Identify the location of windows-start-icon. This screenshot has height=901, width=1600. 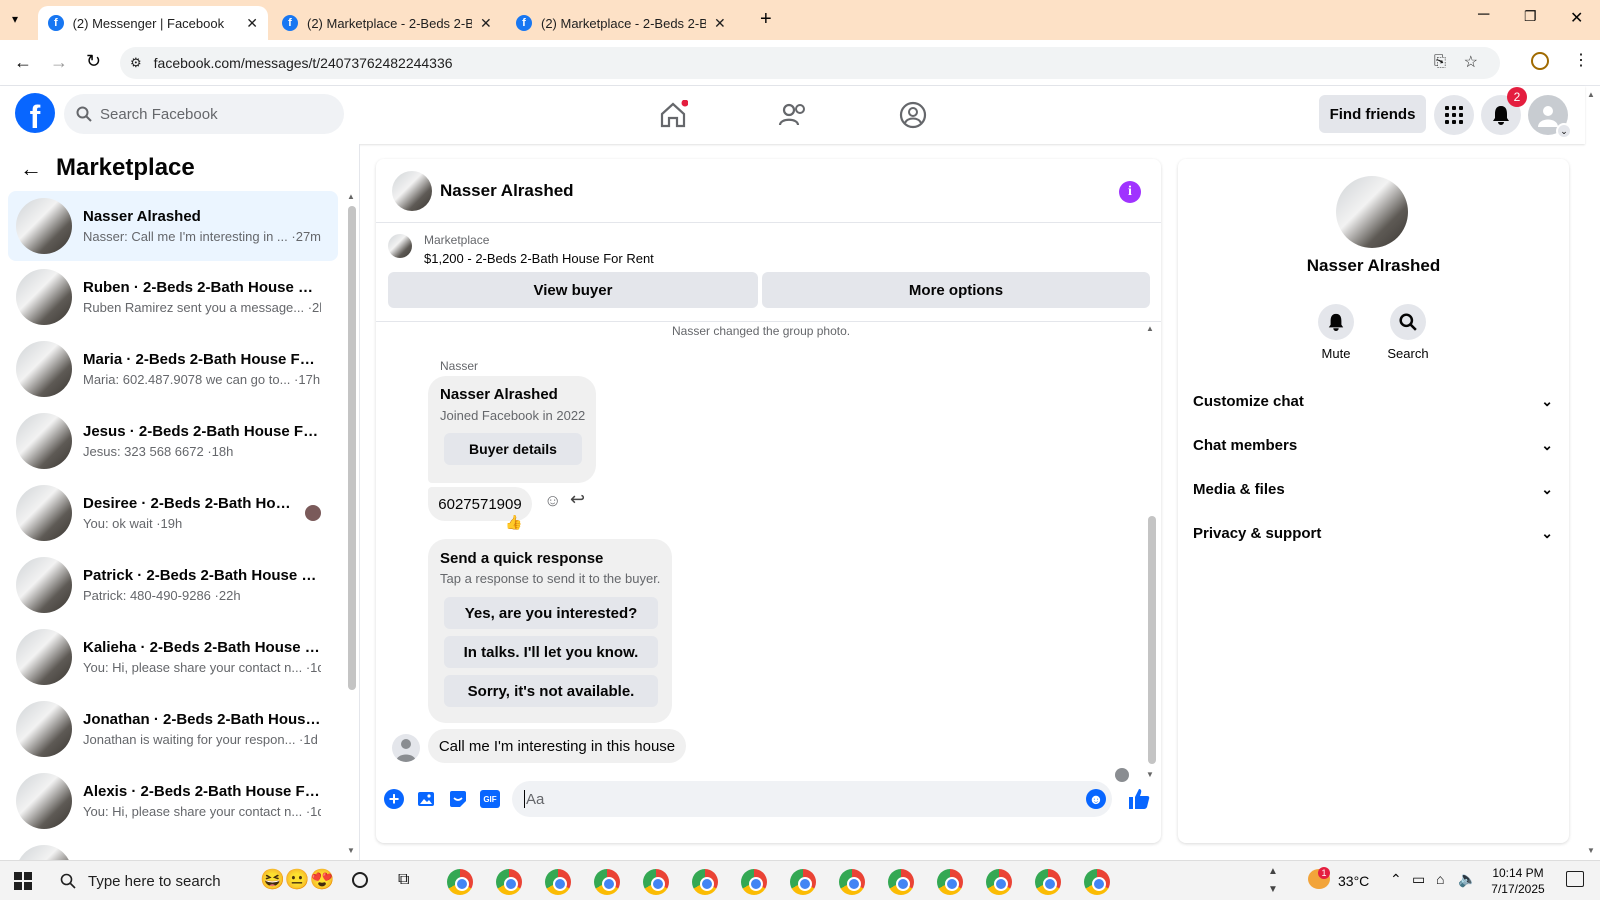
(23, 881).